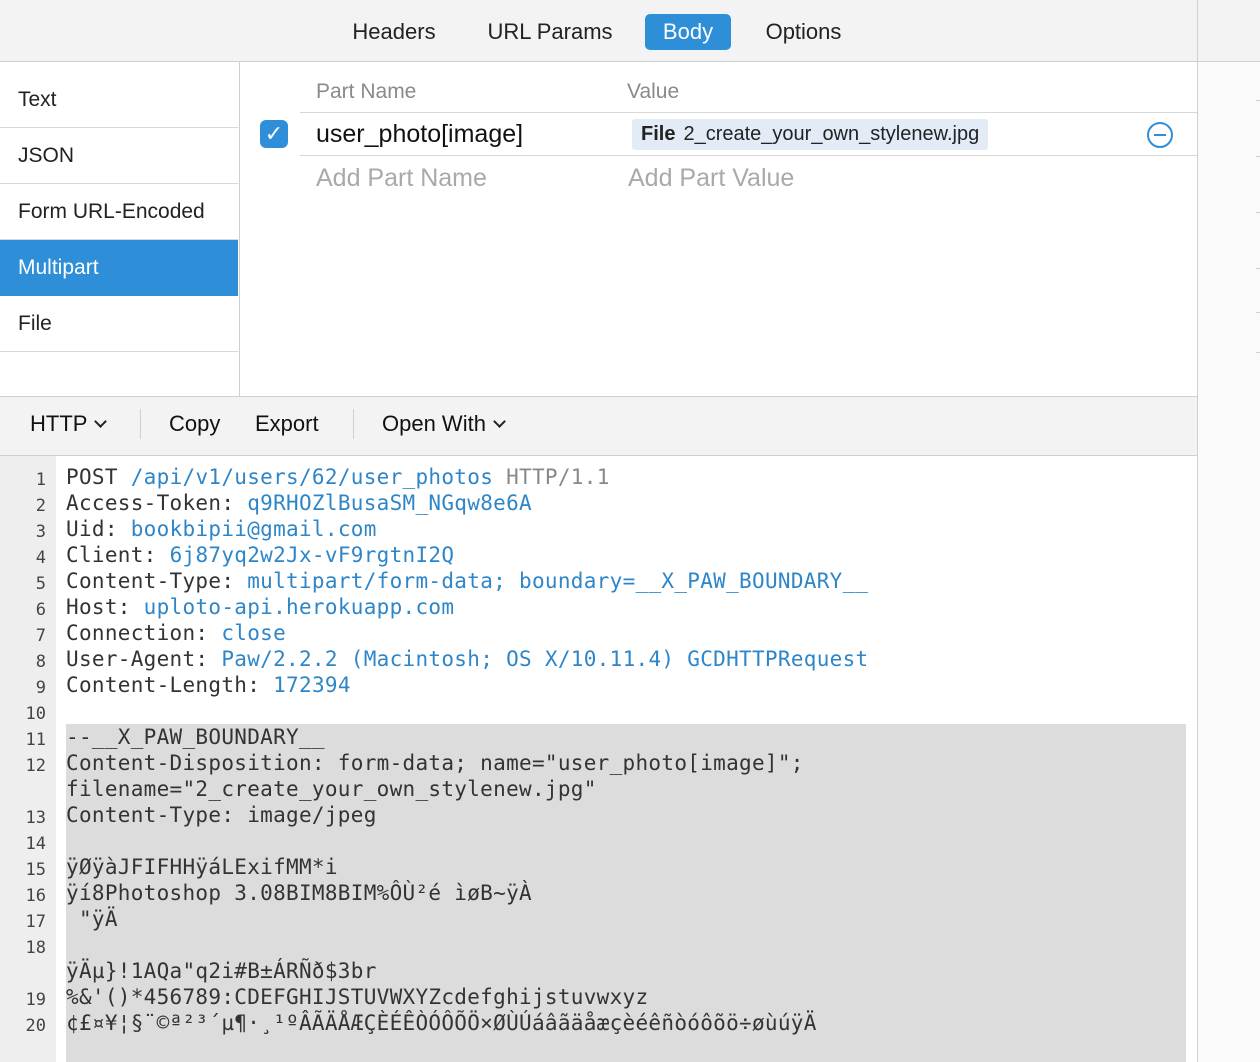 Image resolution: width=1260 pixels, height=1062 pixels. What do you see at coordinates (202, 867) in the screenshot?
I see `body-line: ÿØÿàJFIFHHÿáLExifMM*i` at bounding box center [202, 867].